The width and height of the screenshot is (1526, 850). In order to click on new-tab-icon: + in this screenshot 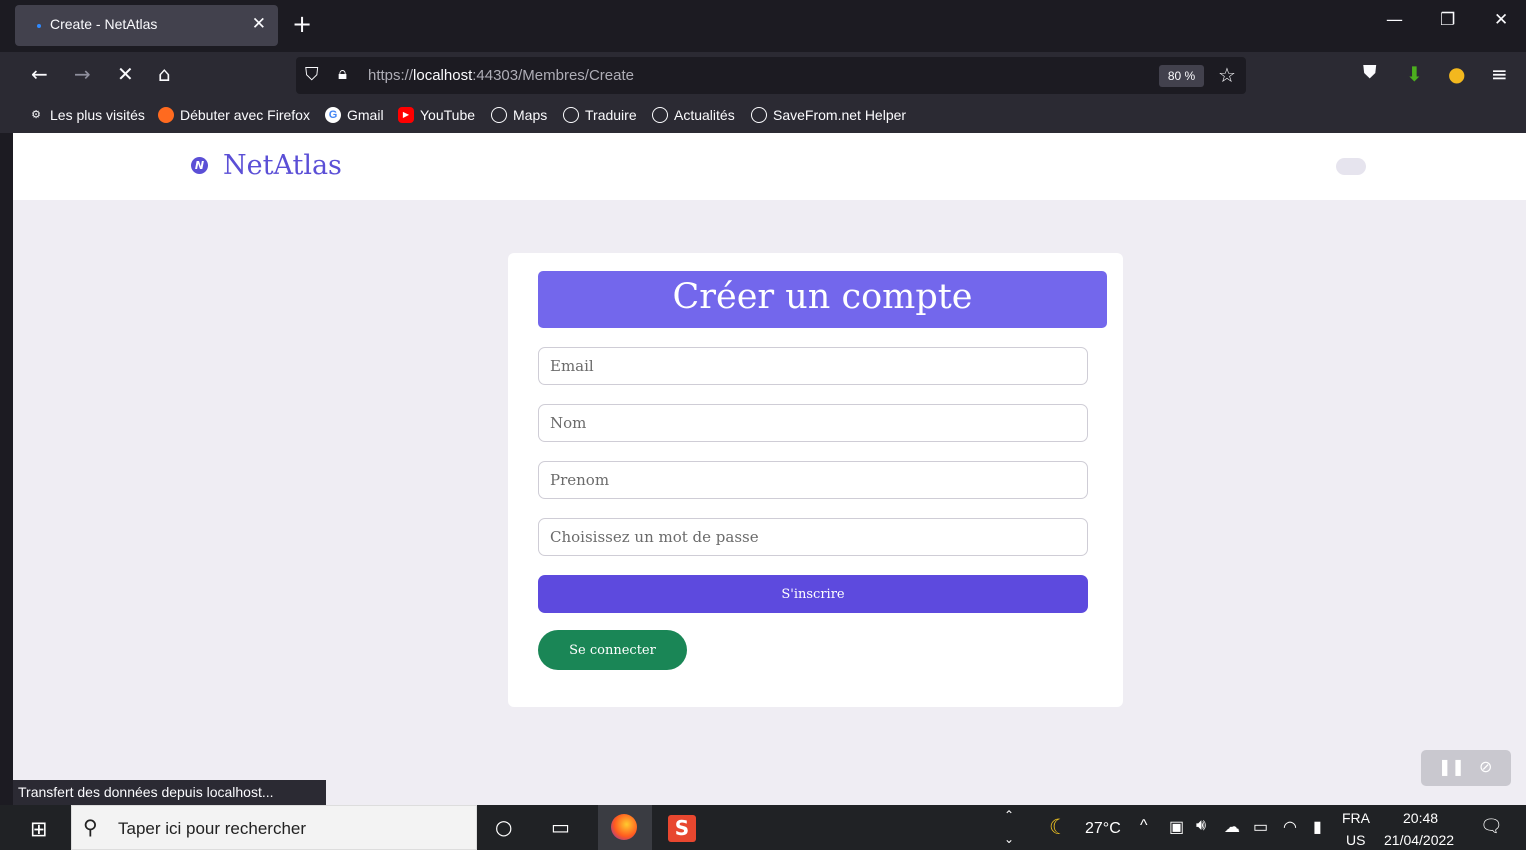, I will do `click(302, 24)`.